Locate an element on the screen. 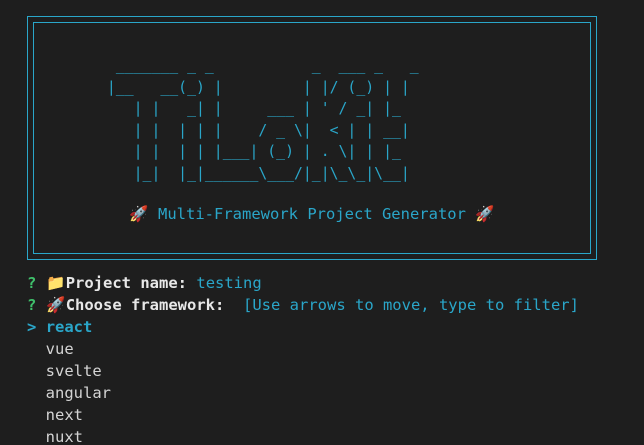  choice-label: nuxt is located at coordinates (64, 436).